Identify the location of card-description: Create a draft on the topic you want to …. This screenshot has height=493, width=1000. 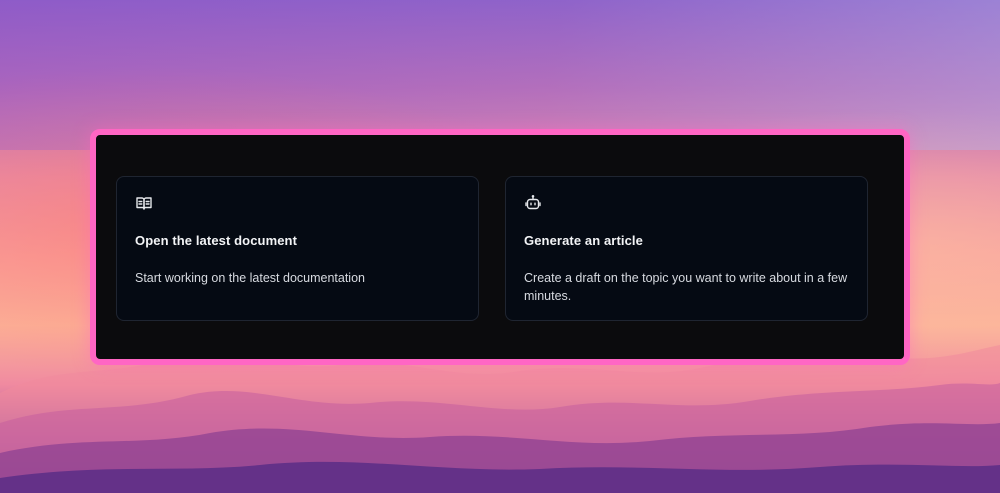
(686, 287).